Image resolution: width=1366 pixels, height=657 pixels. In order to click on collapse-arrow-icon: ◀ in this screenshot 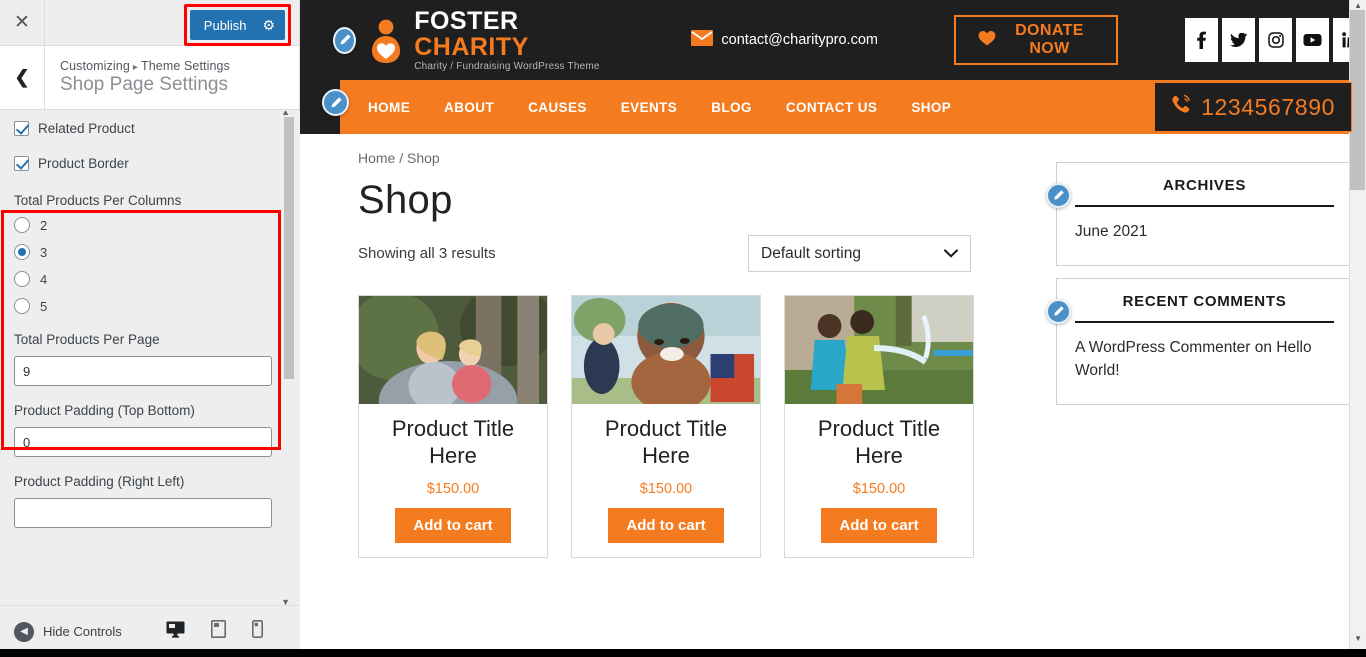, I will do `click(24, 631)`.